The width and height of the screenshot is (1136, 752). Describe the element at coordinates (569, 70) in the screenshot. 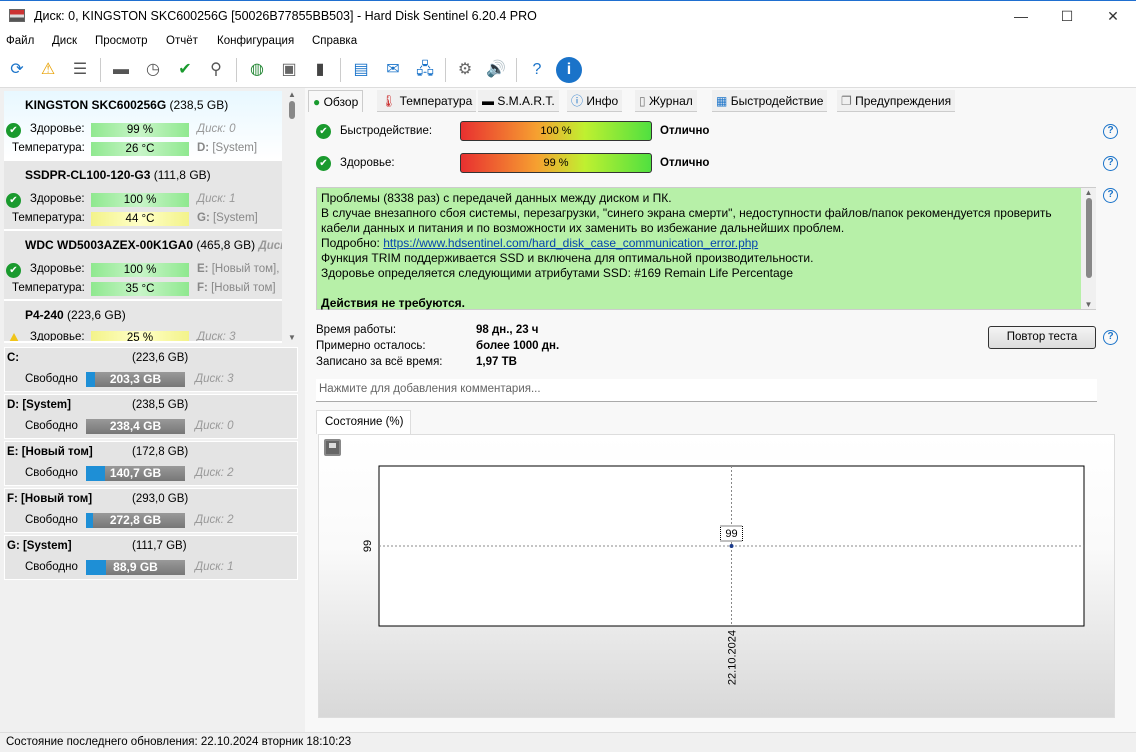

I see `info-icon: i` at that location.